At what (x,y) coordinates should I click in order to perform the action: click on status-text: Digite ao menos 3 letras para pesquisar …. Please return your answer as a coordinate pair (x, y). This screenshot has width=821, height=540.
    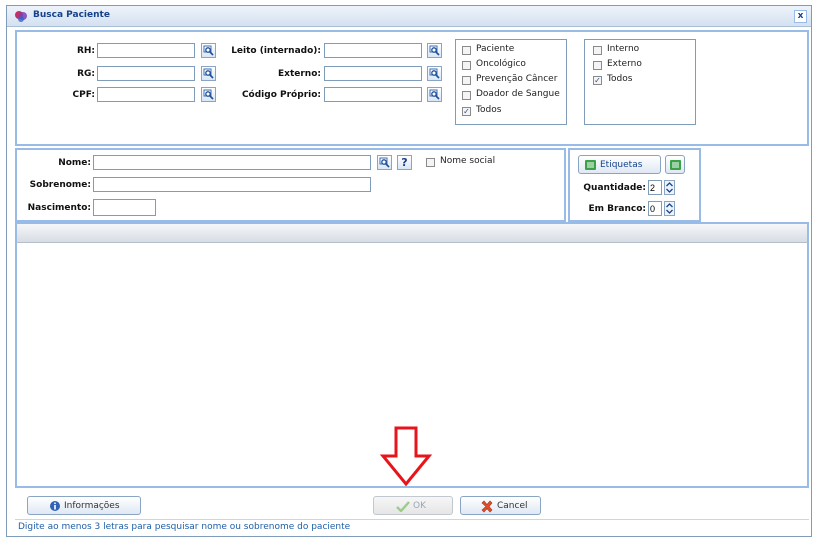
    Looking at the image, I should click on (184, 527).